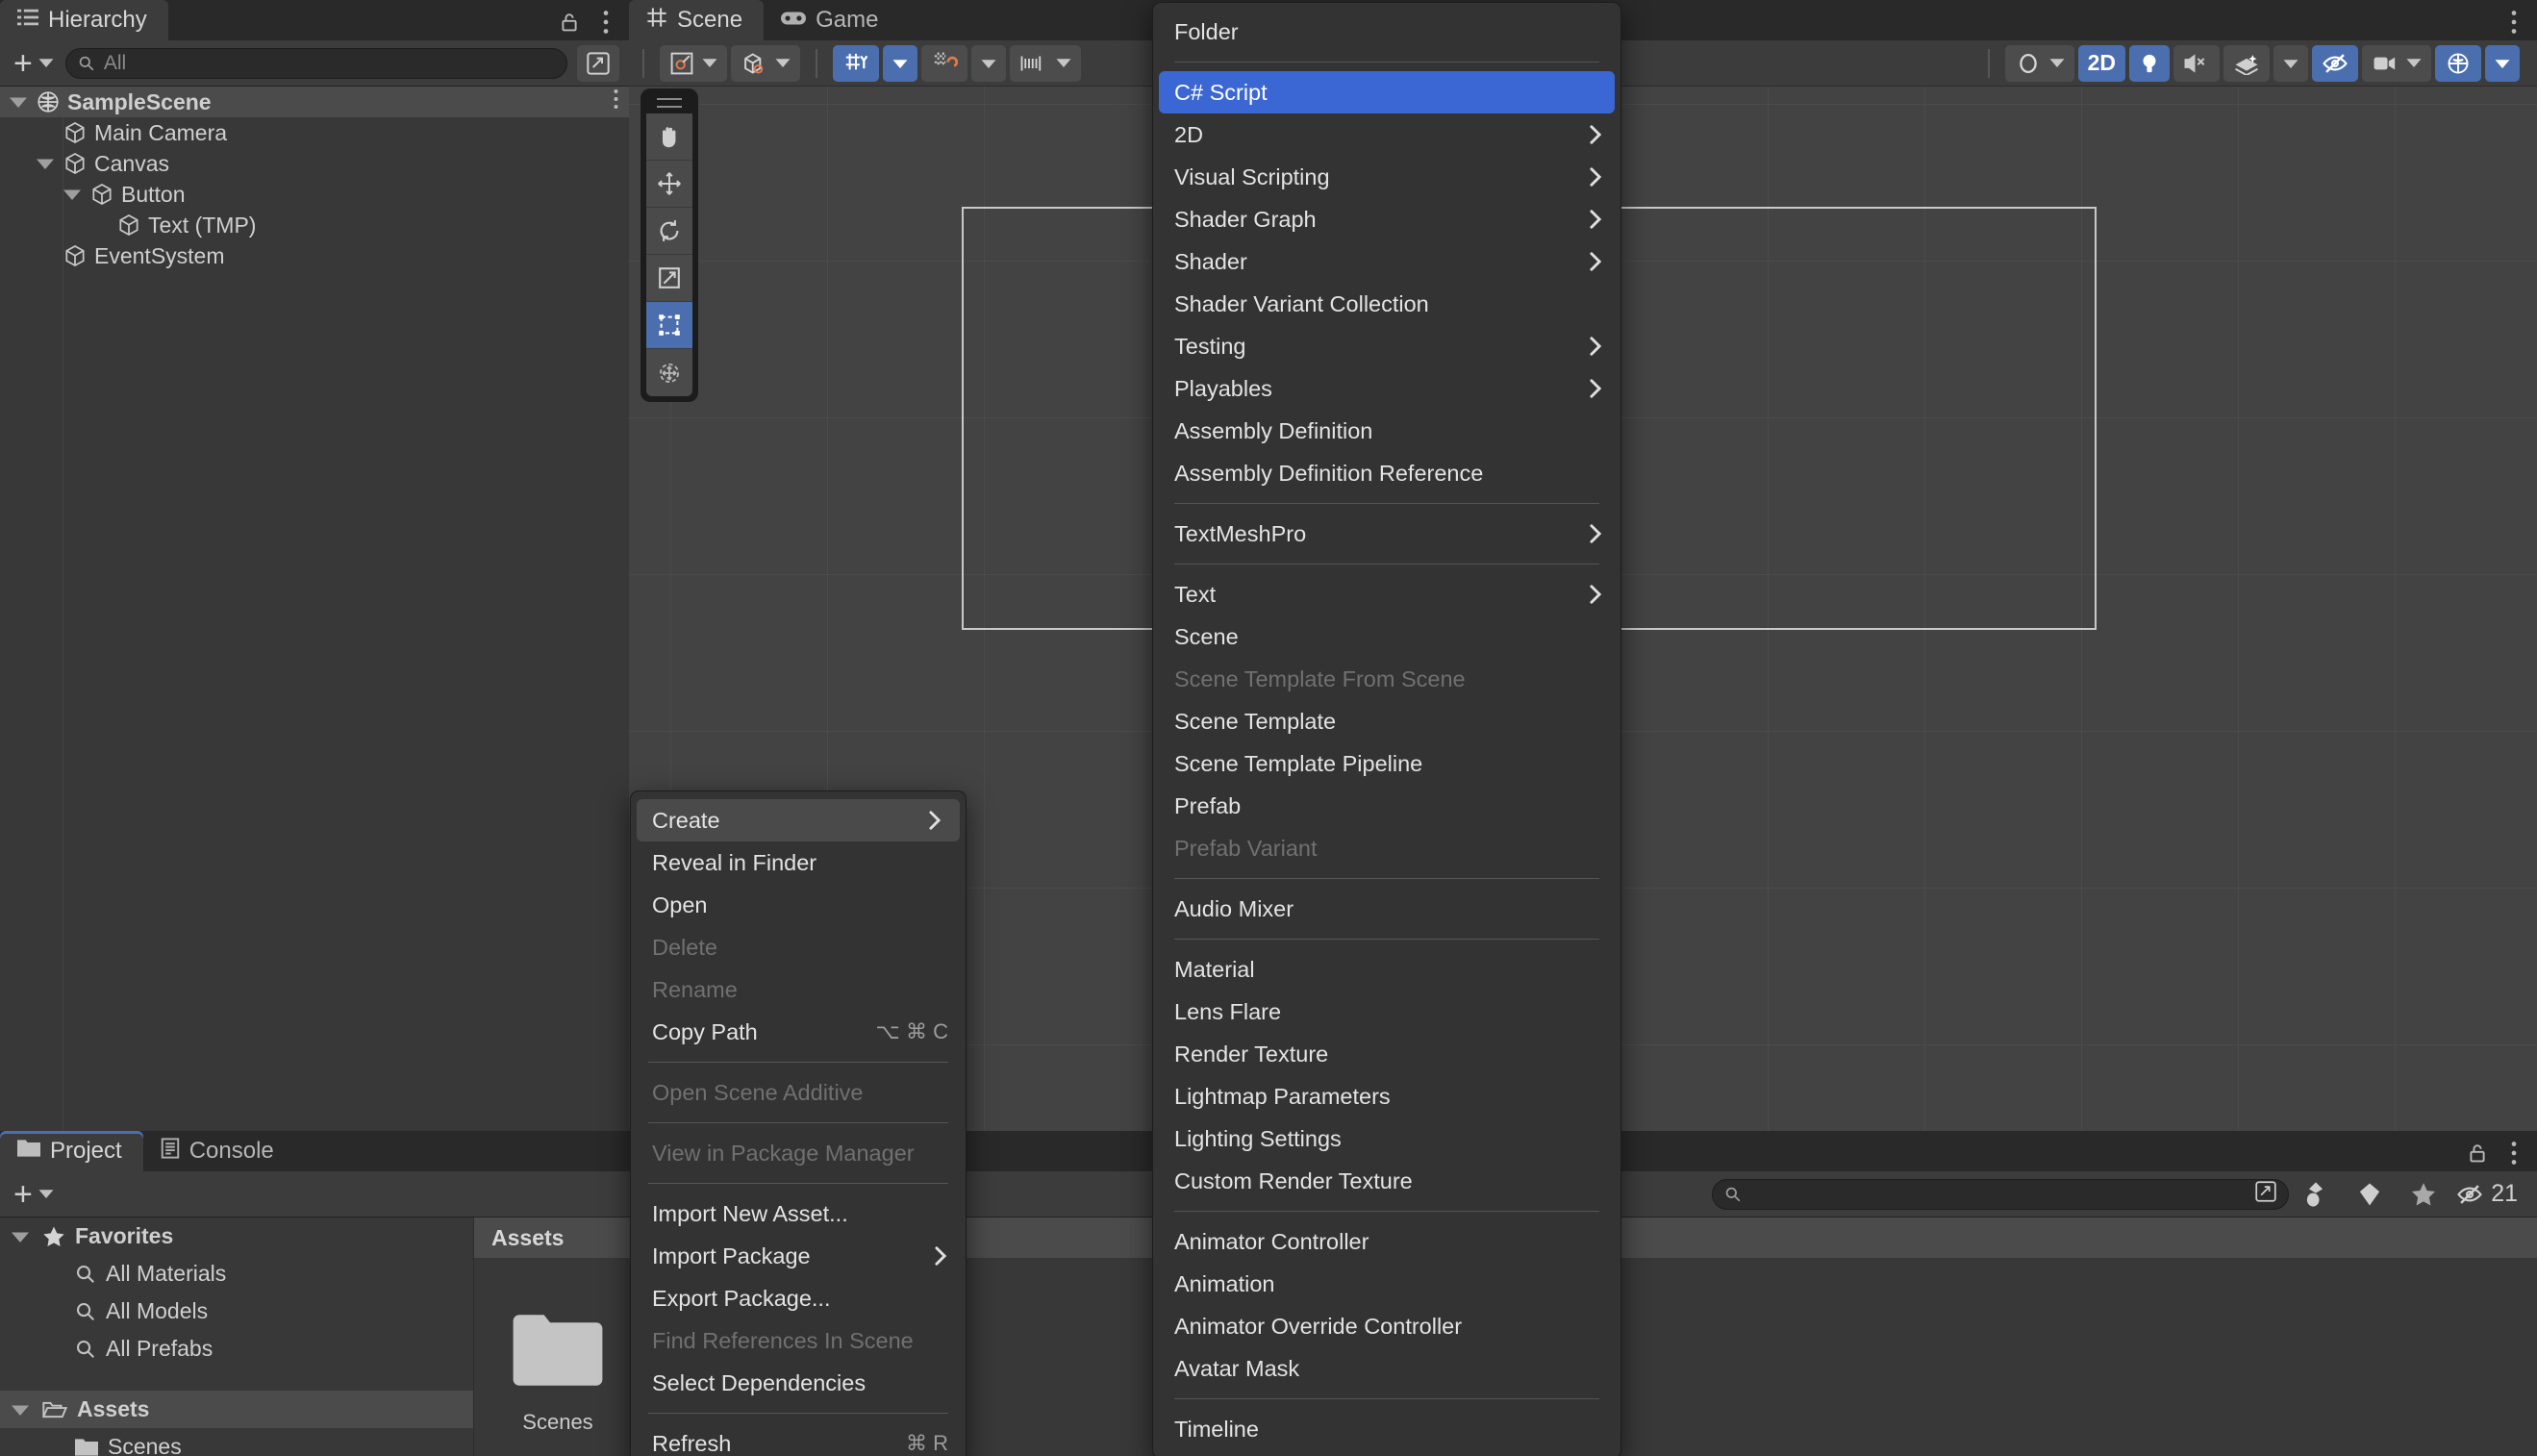  What do you see at coordinates (669, 278) in the screenshot?
I see `scale-tool` at bounding box center [669, 278].